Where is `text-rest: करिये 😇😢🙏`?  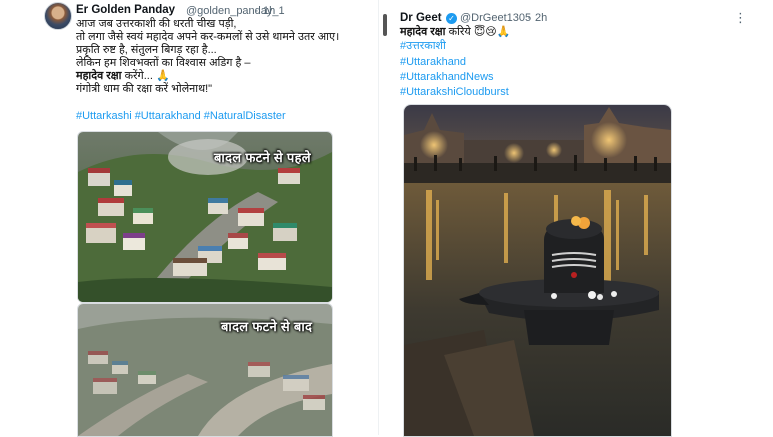
text-rest: करिये 😇😢🙏 is located at coordinates (478, 32).